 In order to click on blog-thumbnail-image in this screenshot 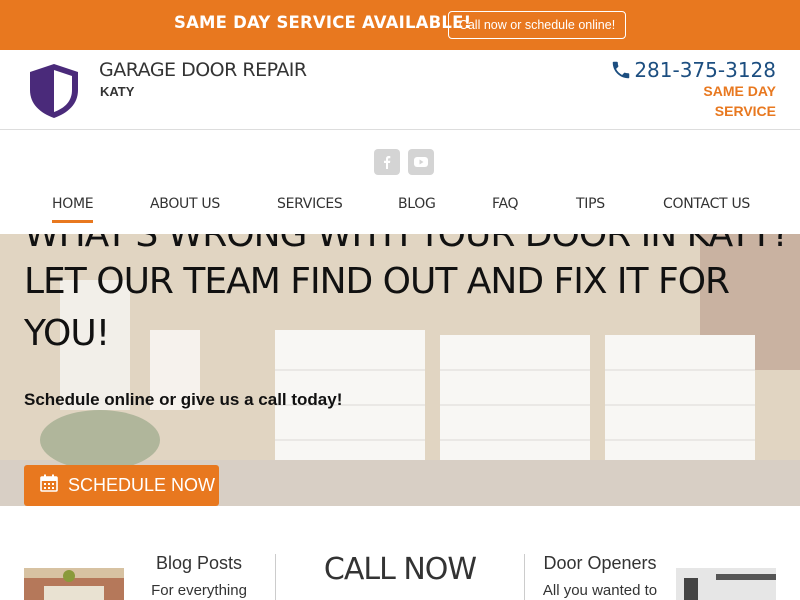, I will do `click(74, 584)`.